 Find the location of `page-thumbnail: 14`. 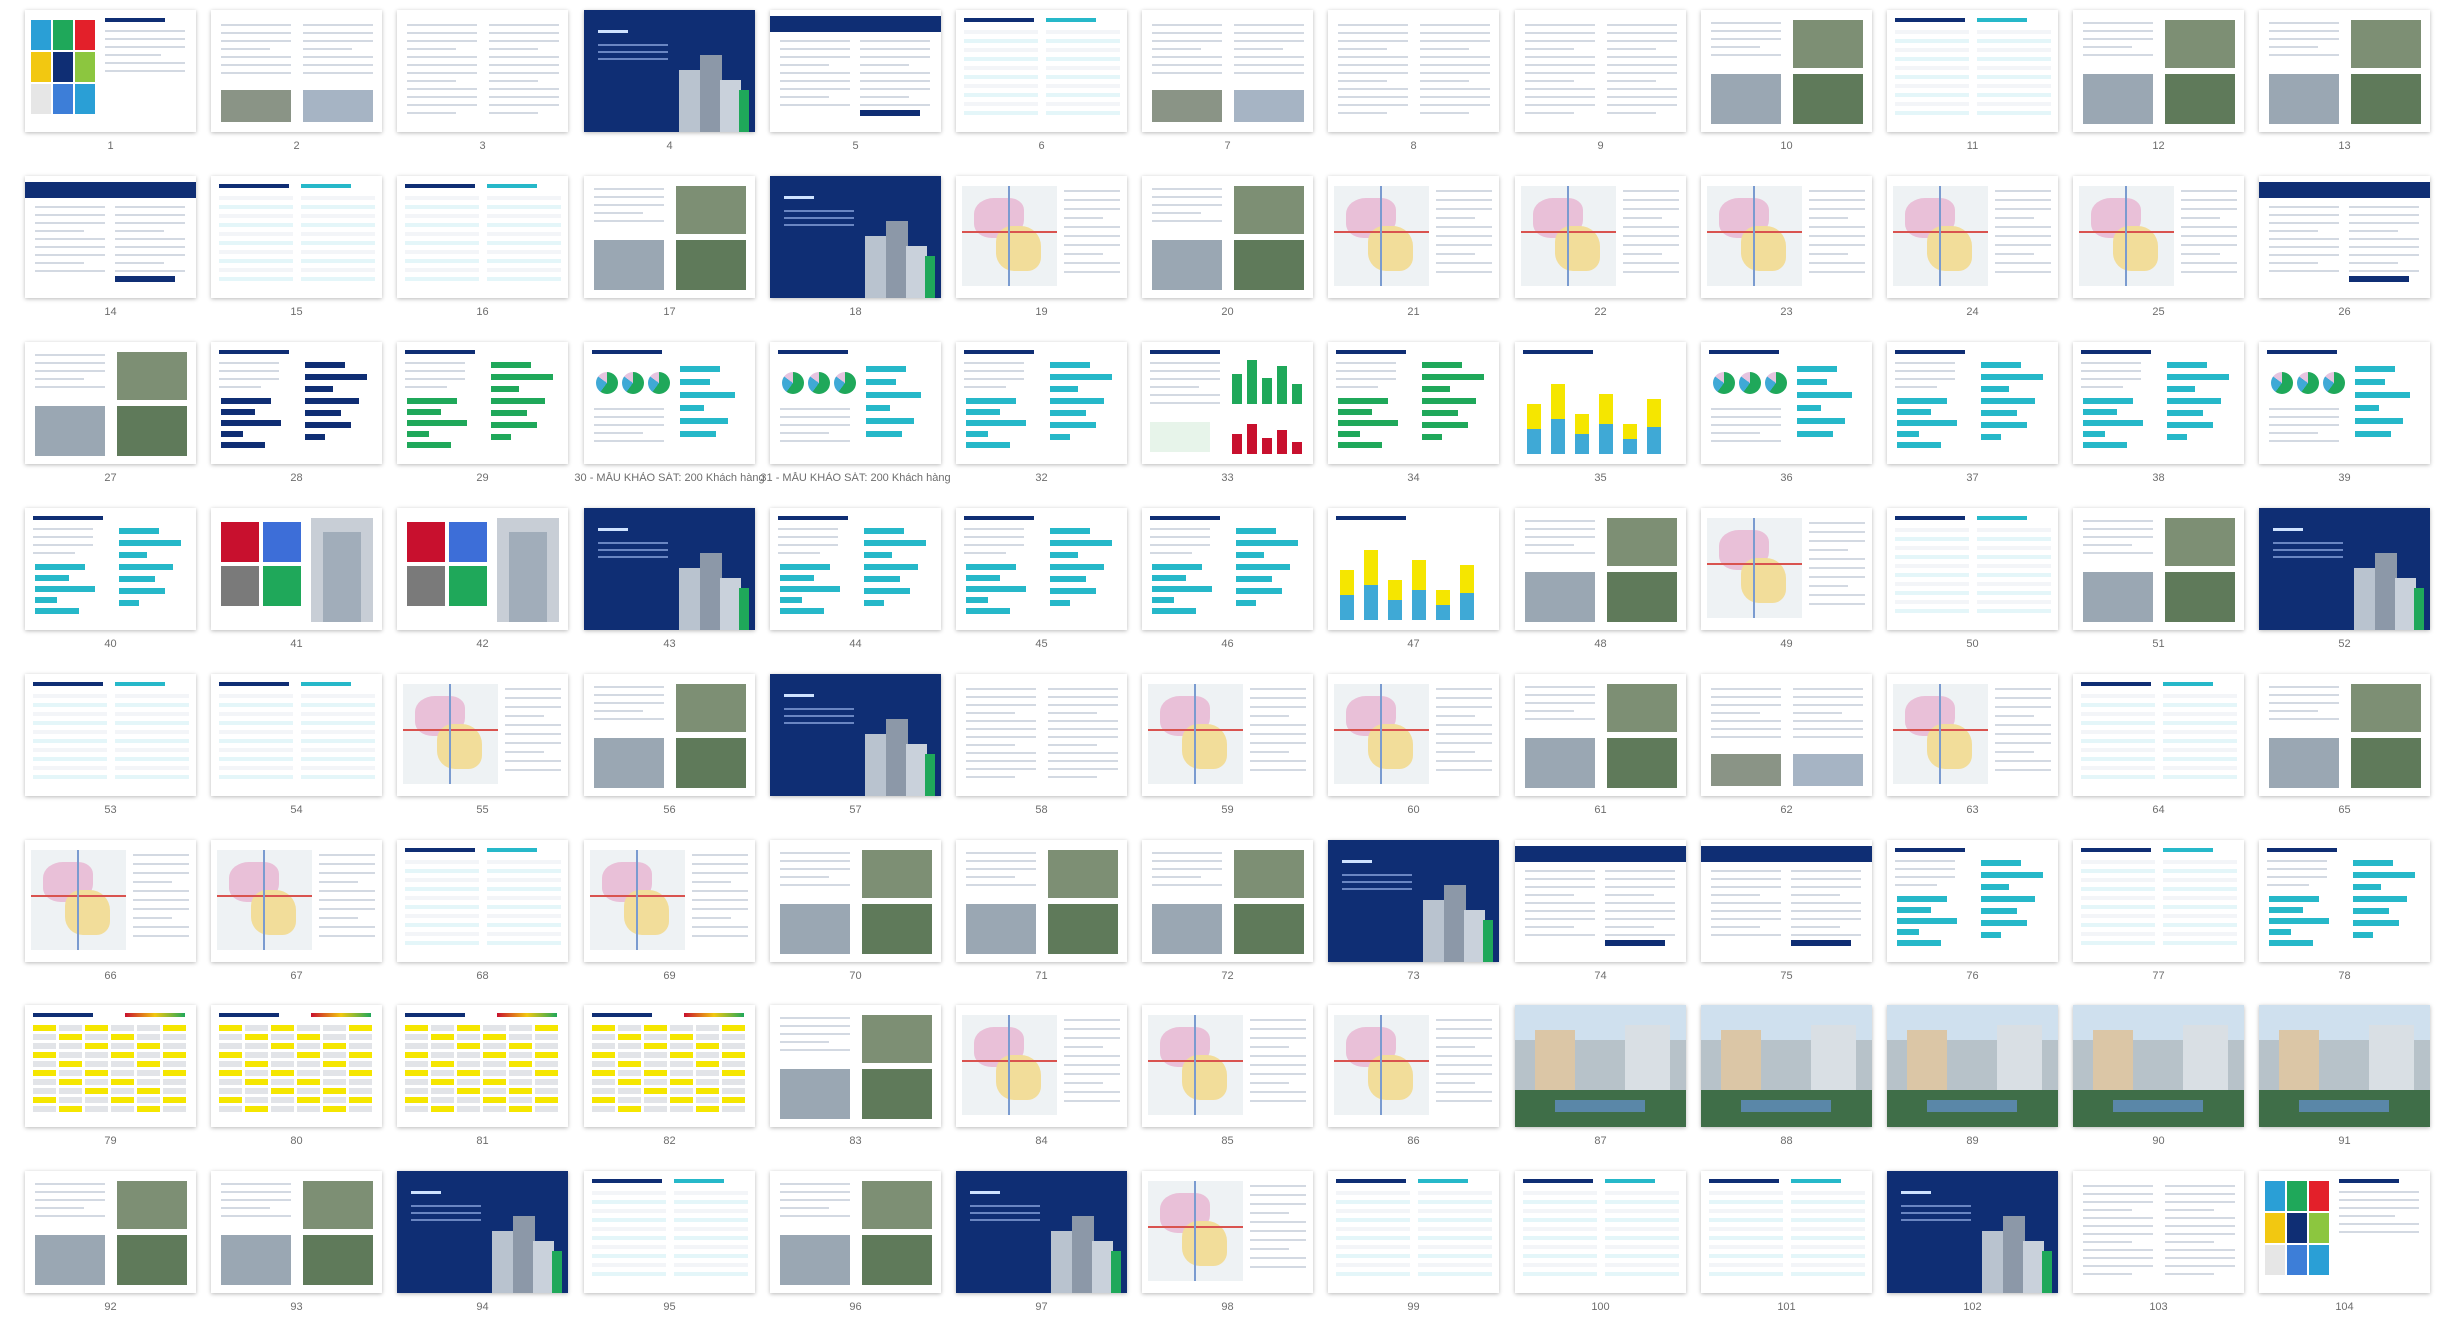

page-thumbnail: 14 is located at coordinates (110, 251).